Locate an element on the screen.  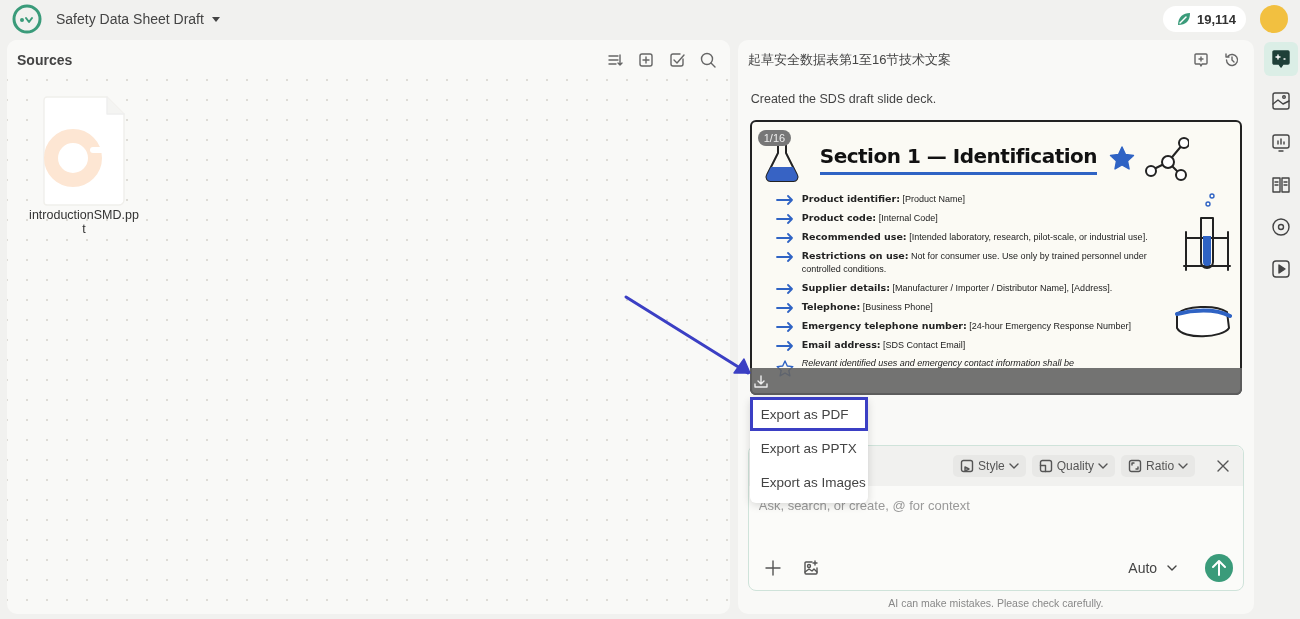
option-dropdown: Style is located at coordinates (989, 466).